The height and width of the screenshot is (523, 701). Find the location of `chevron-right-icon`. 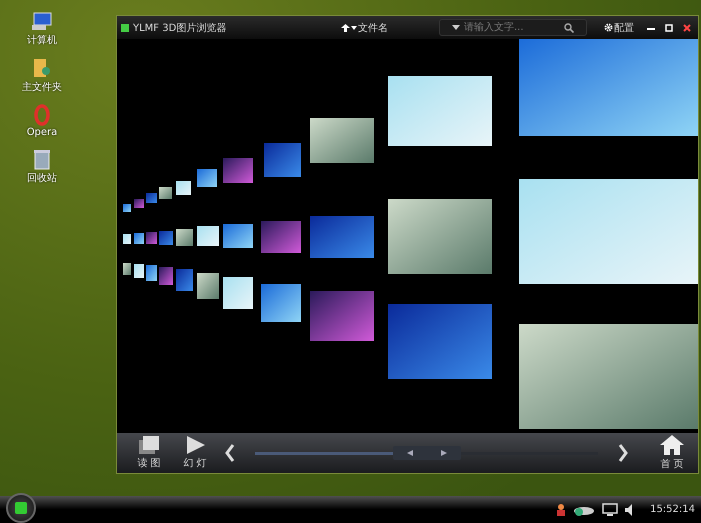

chevron-right-icon is located at coordinates (623, 453).